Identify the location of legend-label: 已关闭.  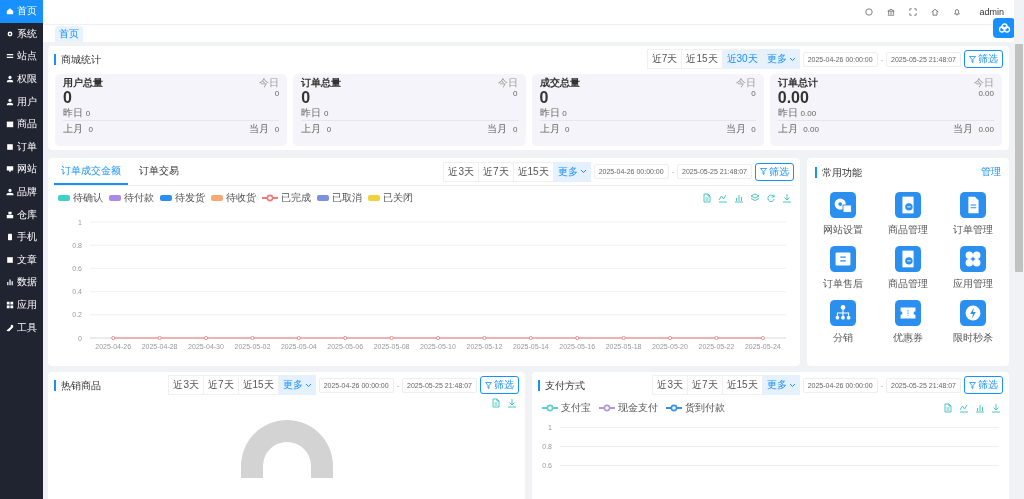
(398, 198).